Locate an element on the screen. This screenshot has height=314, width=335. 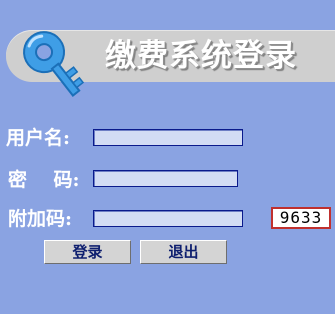
captcha-image: 9633 is located at coordinates (301, 218).